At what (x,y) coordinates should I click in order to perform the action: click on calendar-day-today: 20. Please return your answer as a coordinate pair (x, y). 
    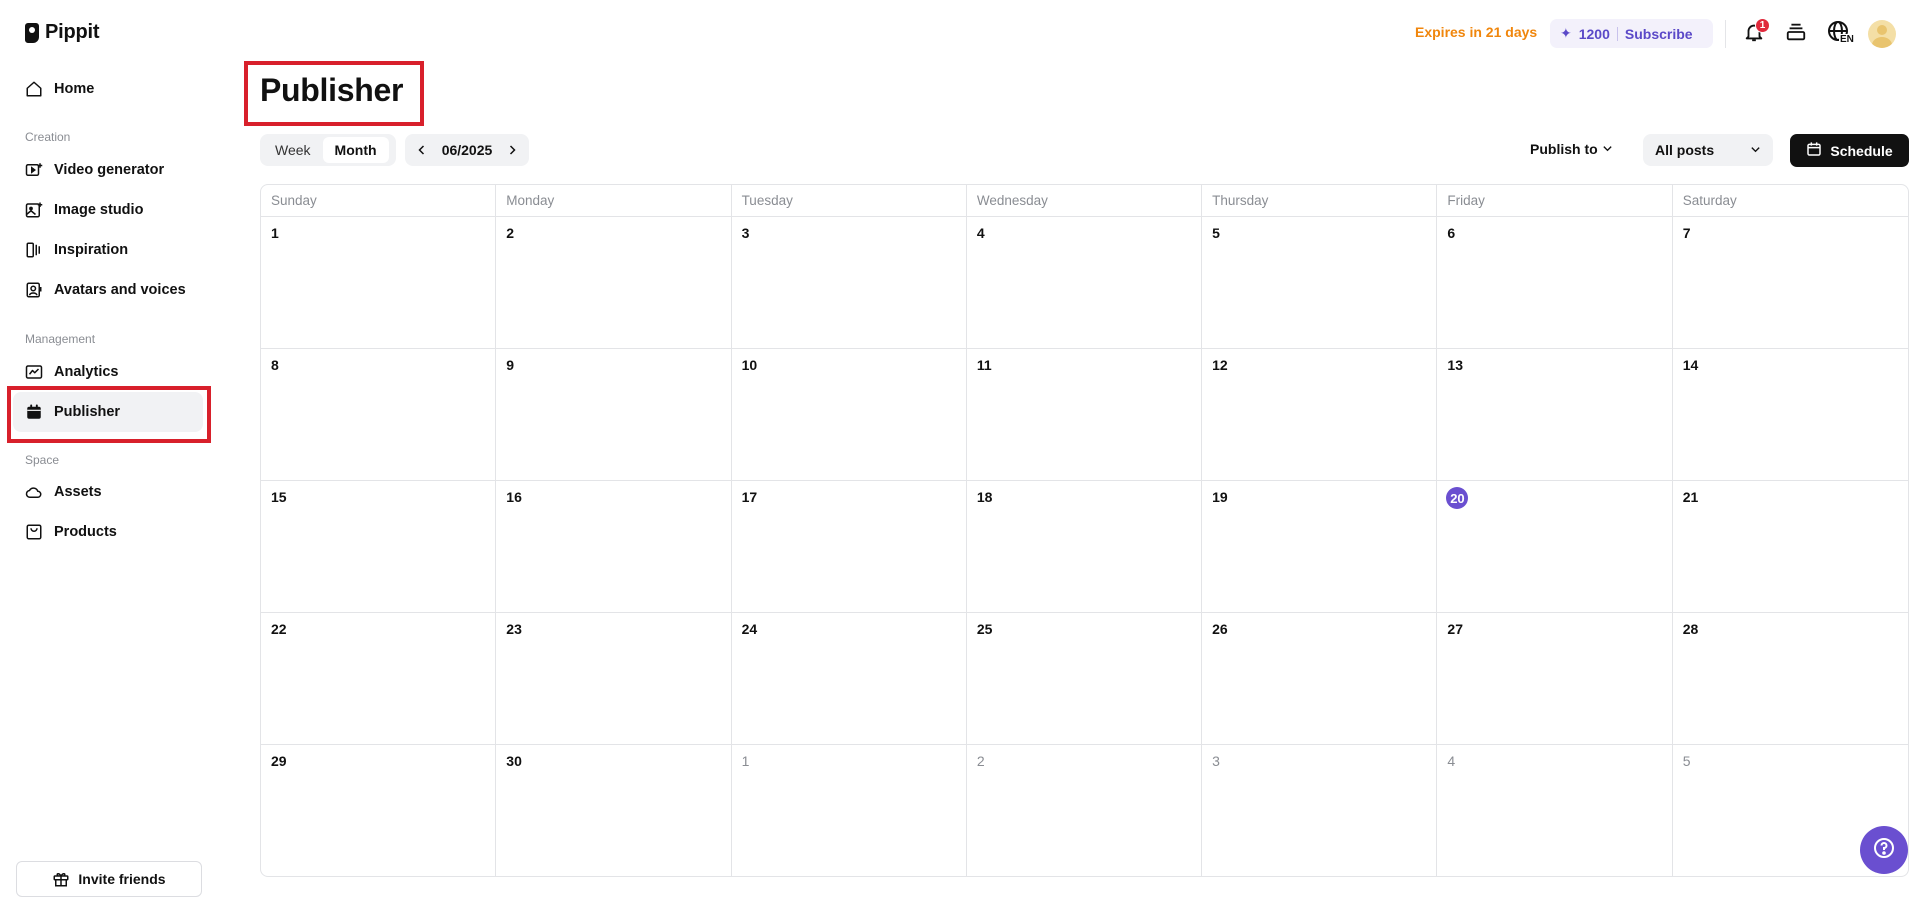
    Looking at the image, I should click on (1555, 547).